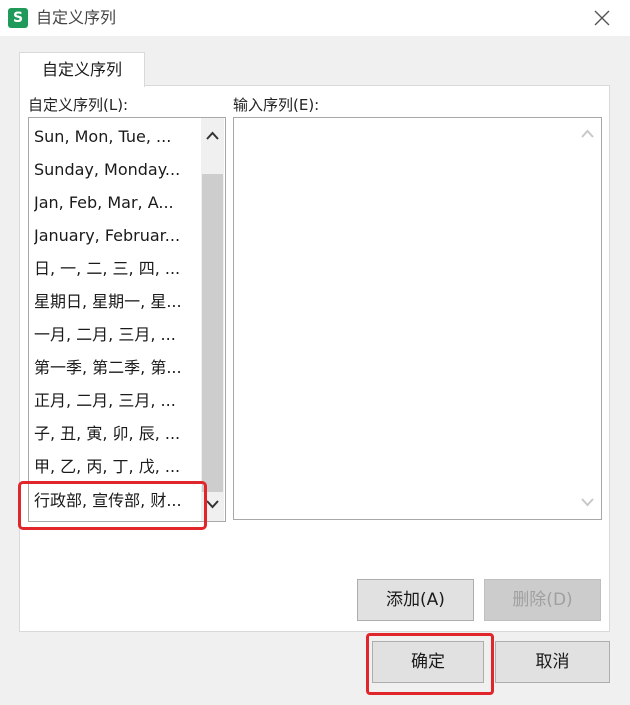  What do you see at coordinates (587, 318) in the screenshot?
I see `input-scrollbar` at bounding box center [587, 318].